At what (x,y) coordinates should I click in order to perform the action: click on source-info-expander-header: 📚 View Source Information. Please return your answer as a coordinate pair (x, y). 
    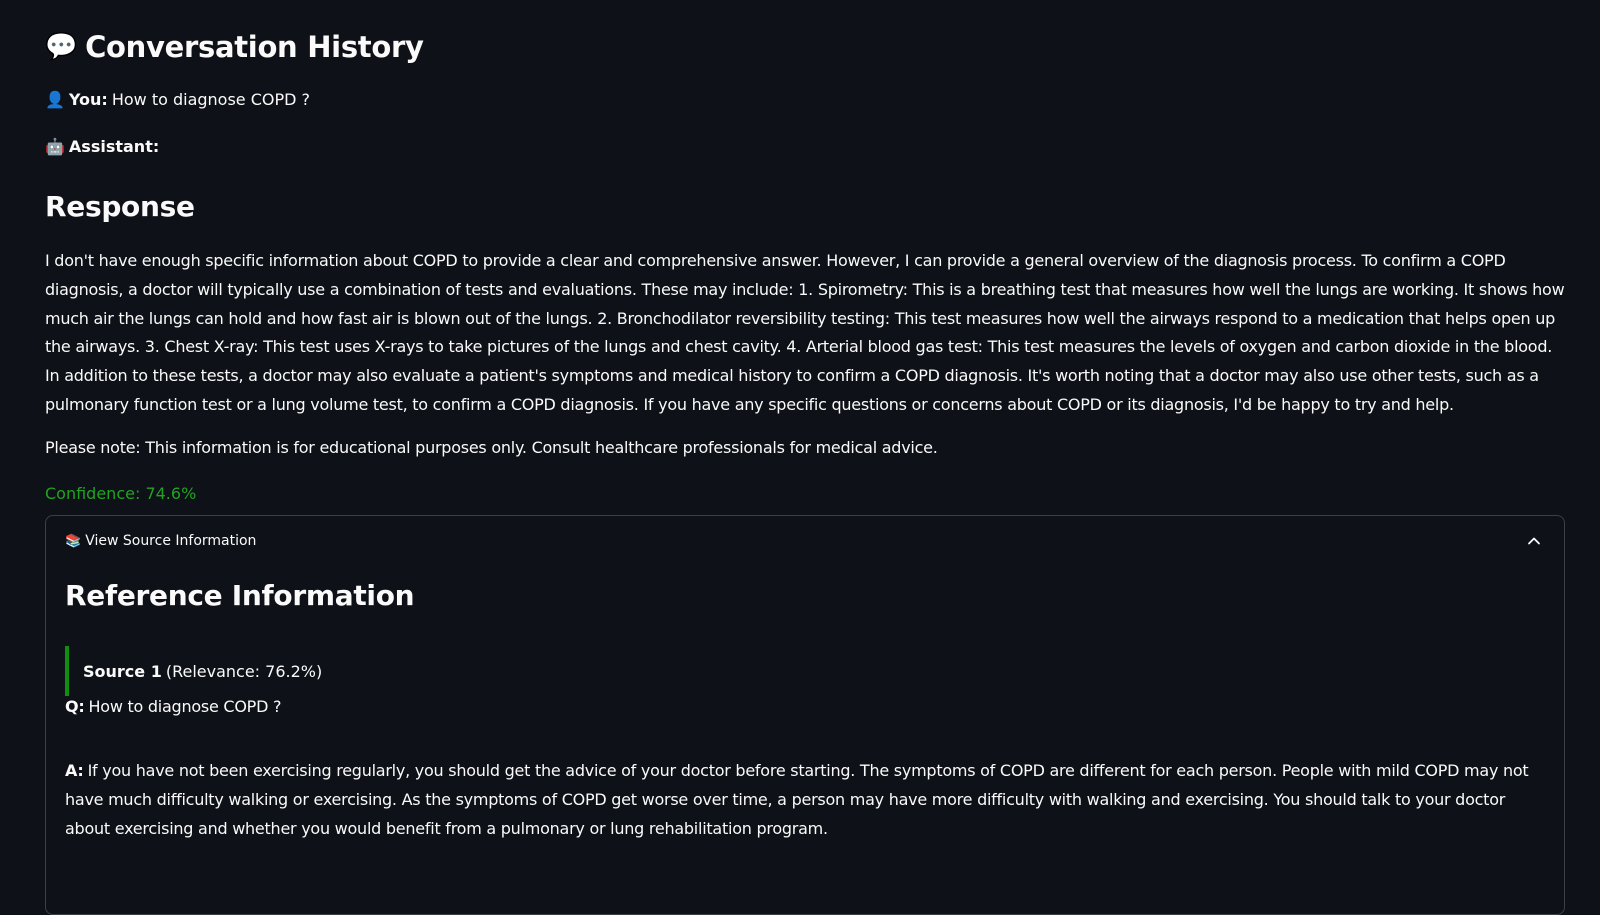
    Looking at the image, I should click on (805, 542).